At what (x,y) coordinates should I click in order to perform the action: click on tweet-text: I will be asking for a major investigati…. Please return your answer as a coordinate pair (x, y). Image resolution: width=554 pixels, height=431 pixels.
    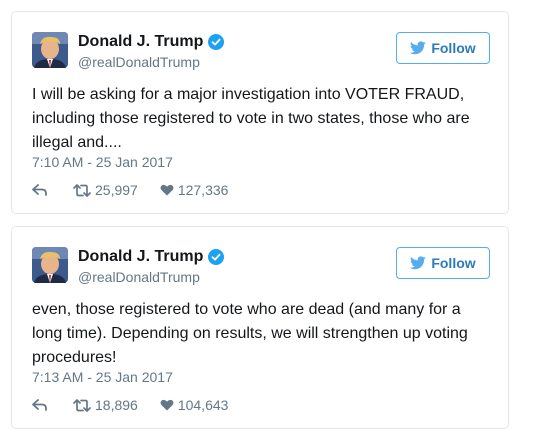
    Looking at the image, I should click on (251, 118).